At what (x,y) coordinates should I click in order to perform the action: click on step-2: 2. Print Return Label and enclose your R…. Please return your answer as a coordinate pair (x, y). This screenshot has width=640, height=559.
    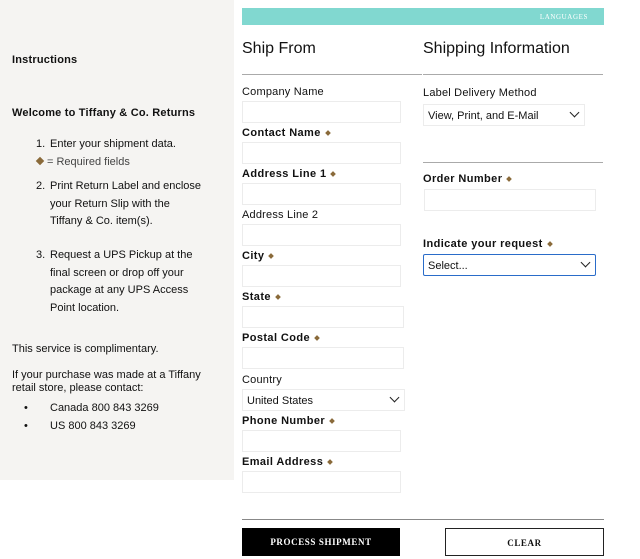
    Looking at the image, I should click on (131, 204).